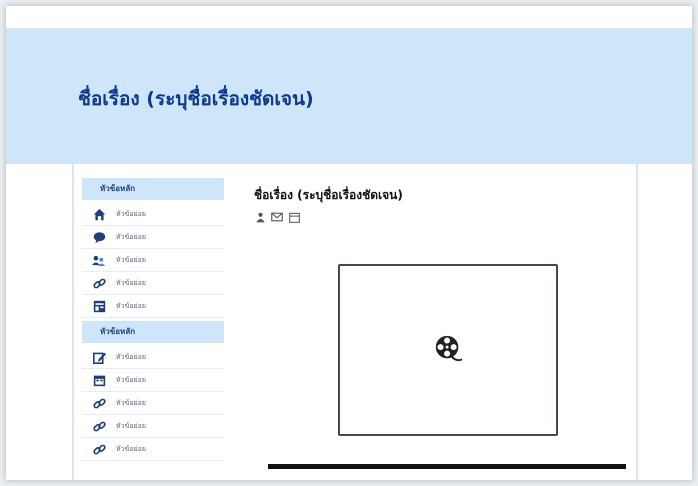 The image size is (698, 486). Describe the element at coordinates (153, 306) in the screenshot. I see `sidebar-item-document: หัวข้อย่อย` at that location.